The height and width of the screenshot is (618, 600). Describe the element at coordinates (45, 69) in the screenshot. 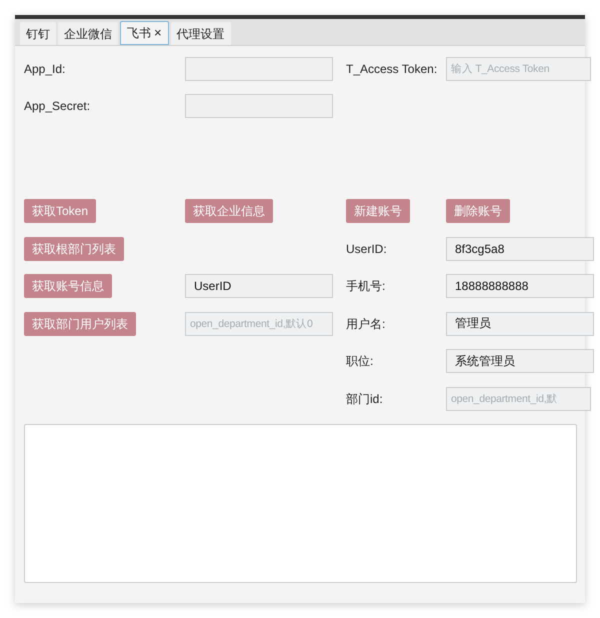

I see `field-label: App_Id:` at that location.